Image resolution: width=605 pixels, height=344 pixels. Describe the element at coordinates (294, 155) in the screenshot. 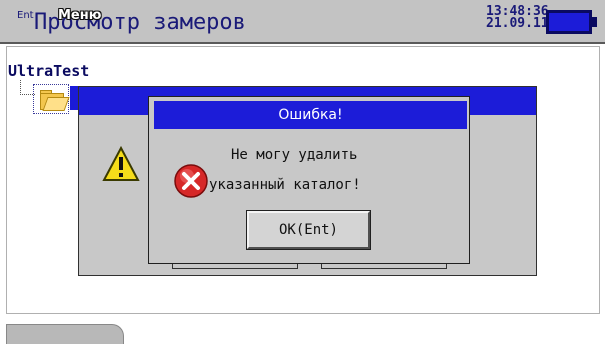

I see `error-message-line1: Не могу удалить` at that location.